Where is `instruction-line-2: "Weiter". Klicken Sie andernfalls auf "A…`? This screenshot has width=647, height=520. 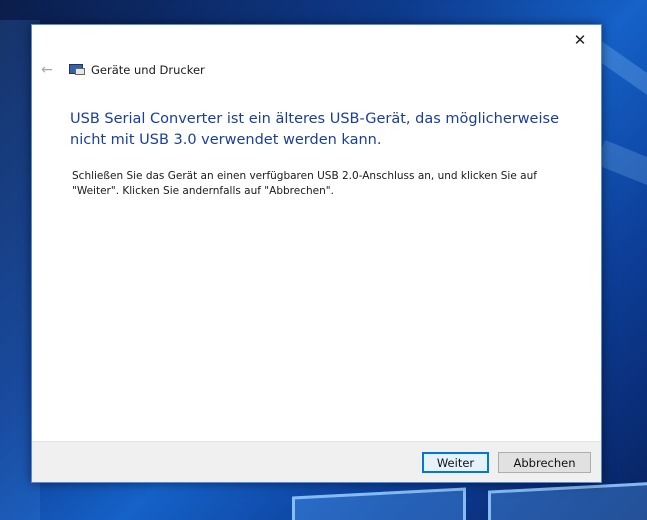
instruction-line-2: "Weiter". Klicken Sie andernfalls auf "A… is located at coordinates (203, 191).